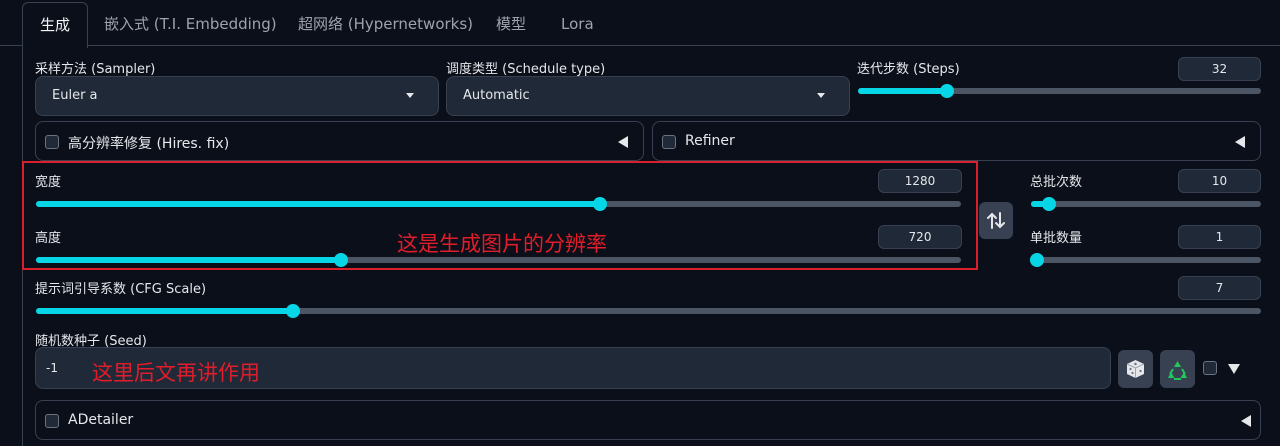  I want to click on extra-seed-checkbox, so click(1210, 368).